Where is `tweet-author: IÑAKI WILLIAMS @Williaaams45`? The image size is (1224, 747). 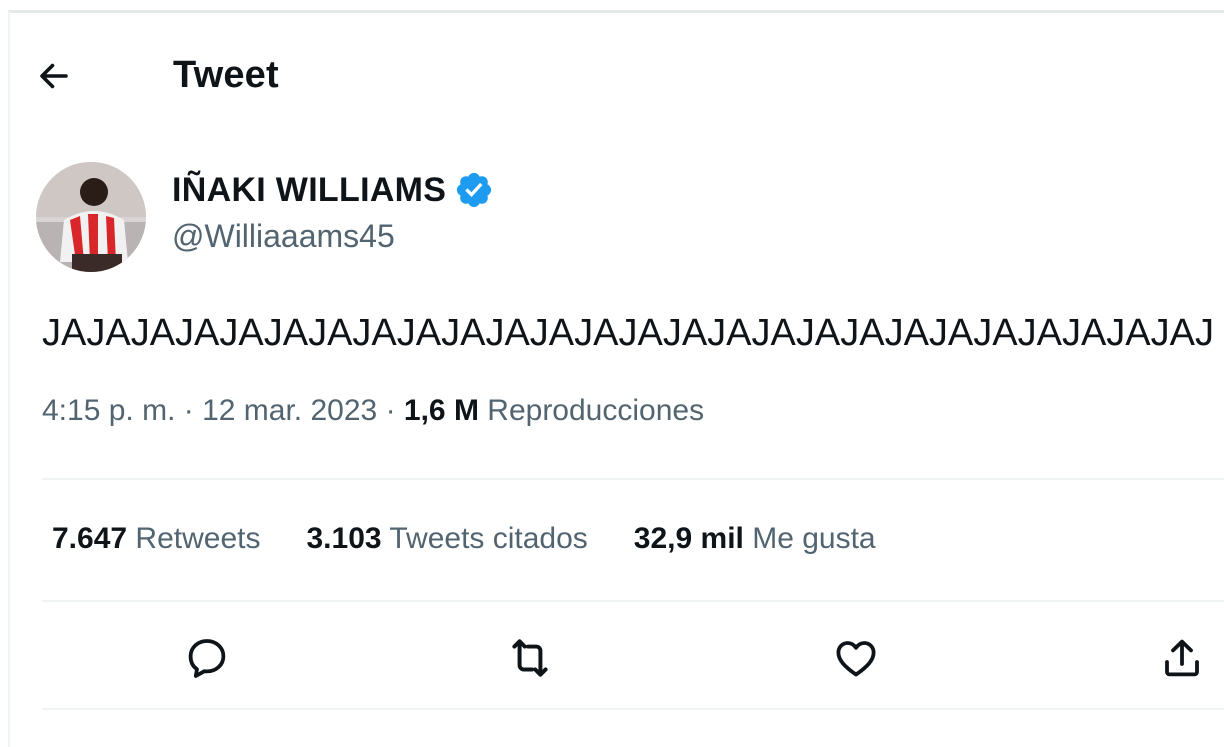 tweet-author: IÑAKI WILLIAMS @Williaaams45 is located at coordinates (265, 217).